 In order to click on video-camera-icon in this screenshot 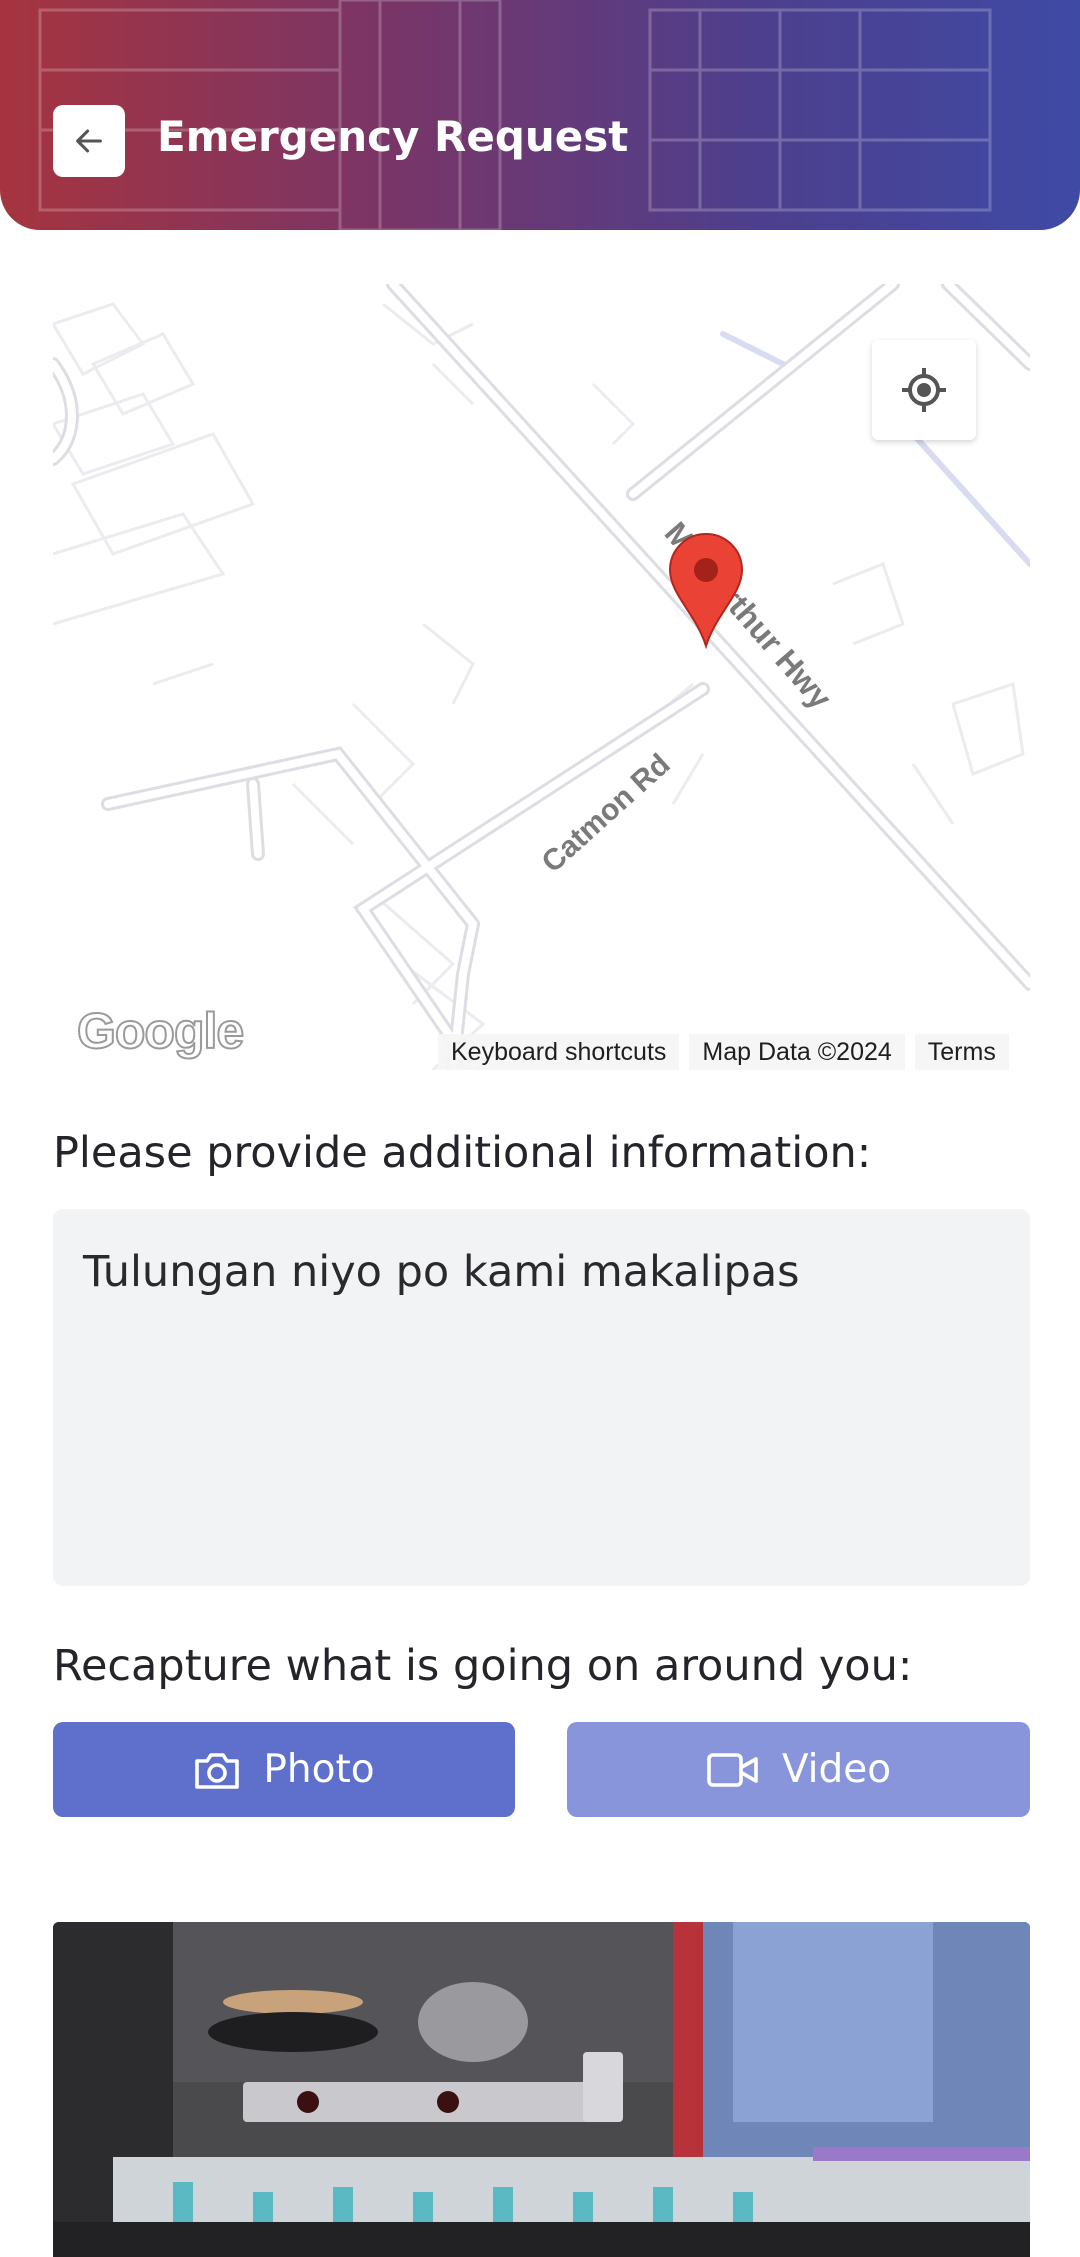, I will do `click(732, 1769)`.